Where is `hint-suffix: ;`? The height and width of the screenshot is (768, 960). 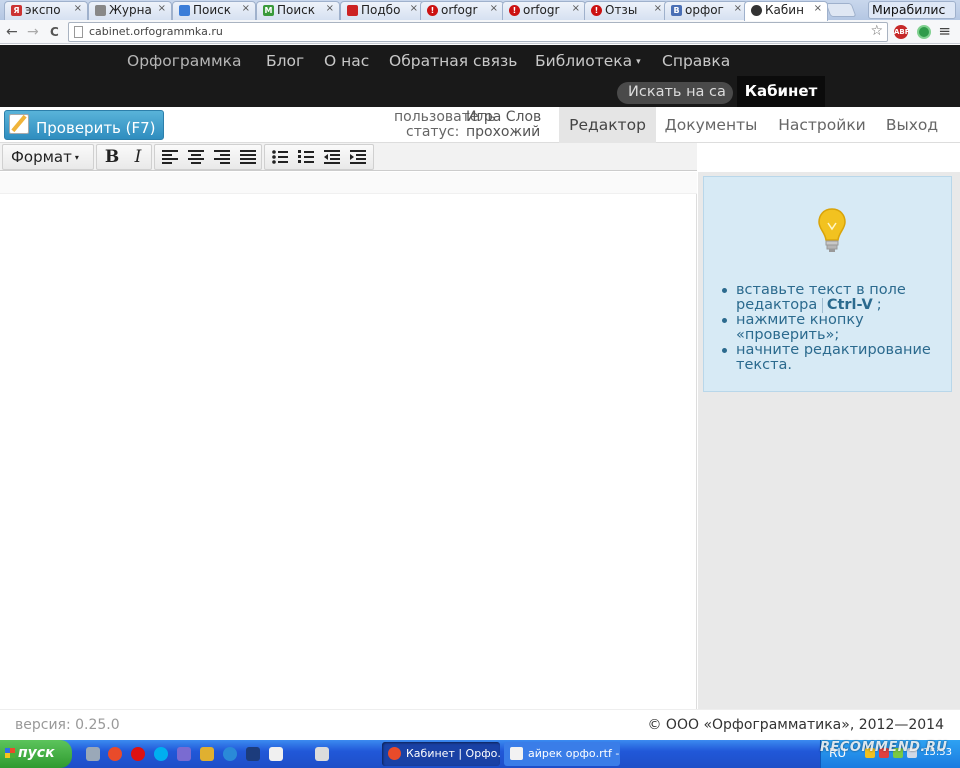
hint-suffix: ; is located at coordinates (879, 305).